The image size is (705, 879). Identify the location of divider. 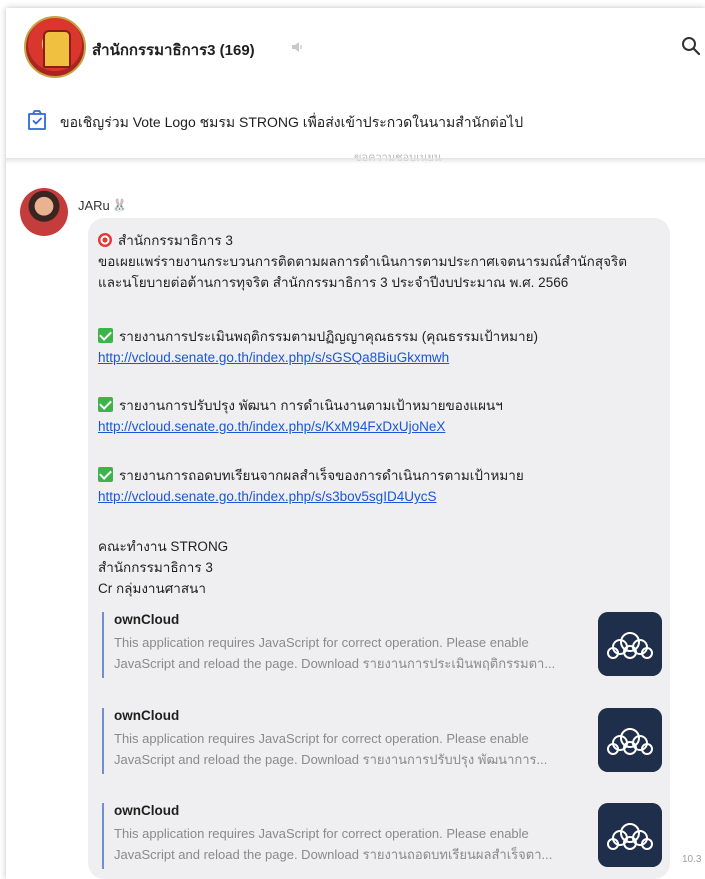
(355, 161).